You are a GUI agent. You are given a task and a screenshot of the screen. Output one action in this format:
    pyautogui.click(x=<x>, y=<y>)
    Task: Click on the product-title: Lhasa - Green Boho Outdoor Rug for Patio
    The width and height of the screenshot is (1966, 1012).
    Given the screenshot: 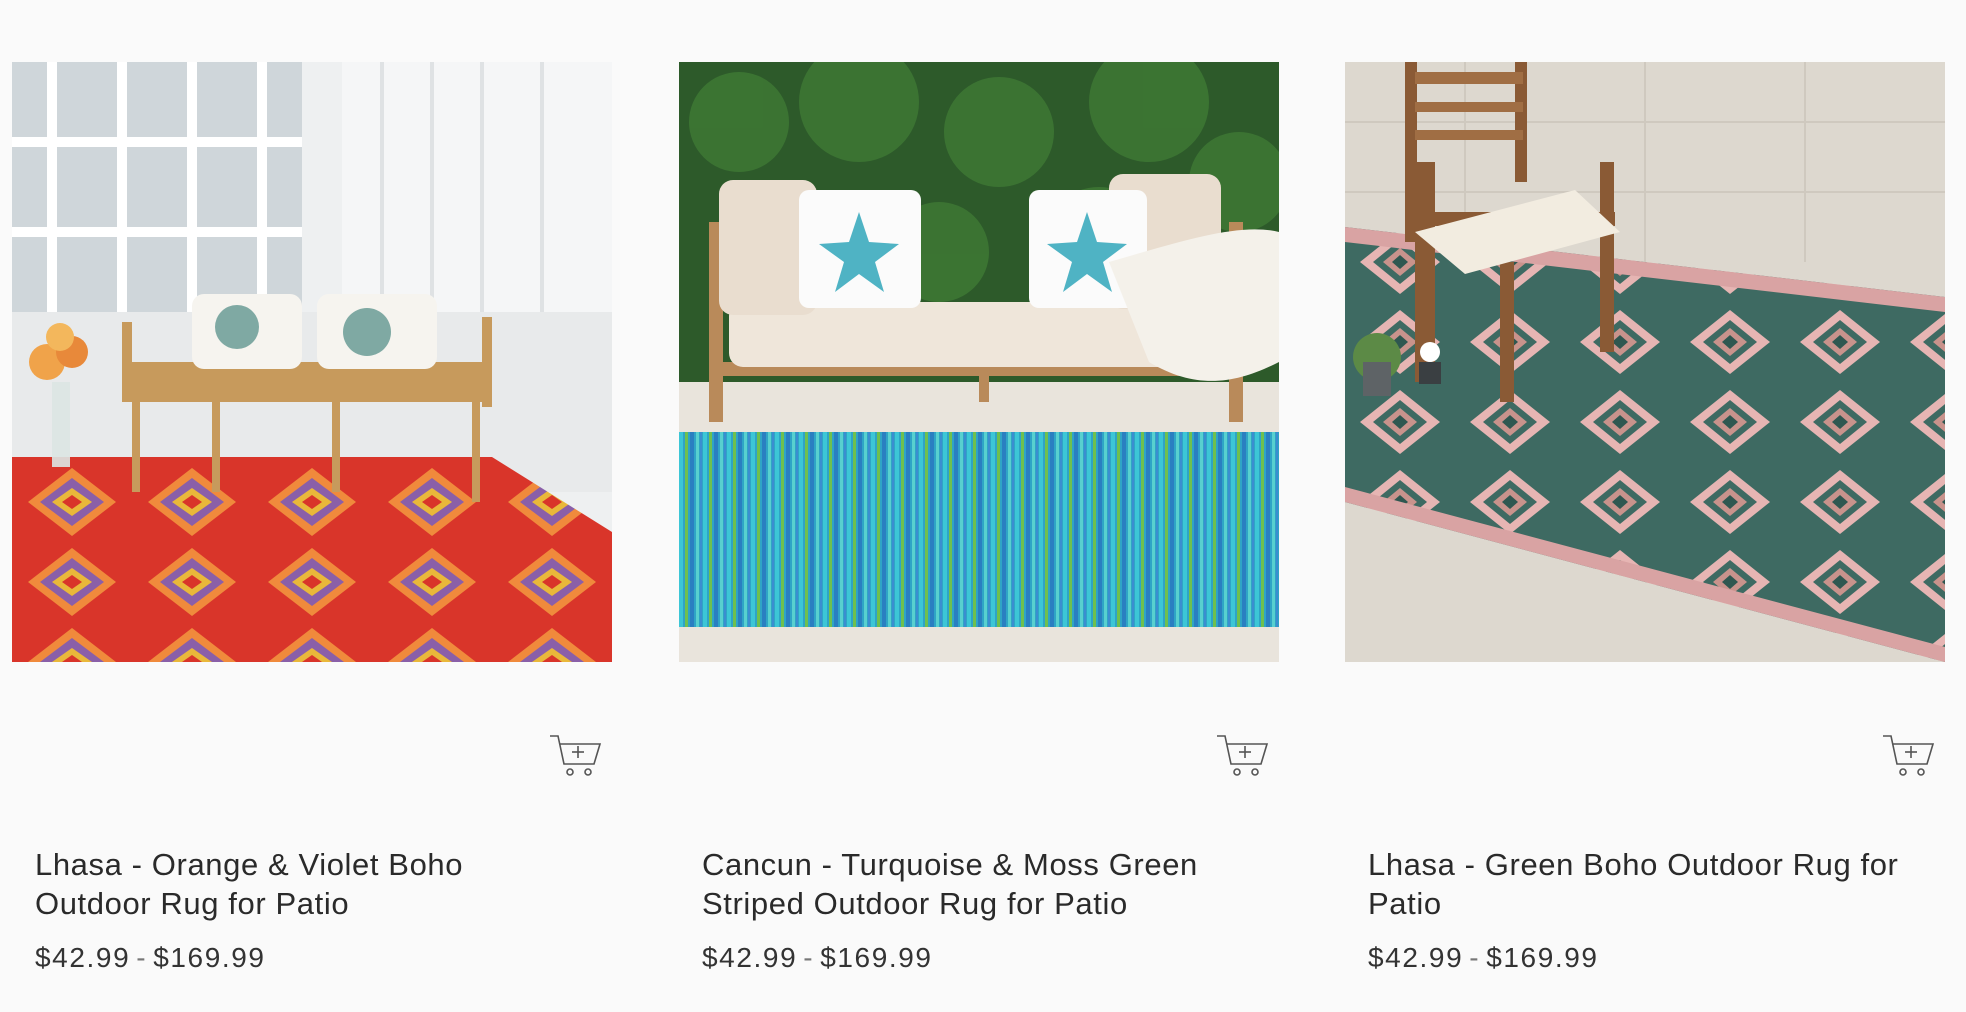 What is the action you would take?
    pyautogui.click(x=1638, y=884)
    